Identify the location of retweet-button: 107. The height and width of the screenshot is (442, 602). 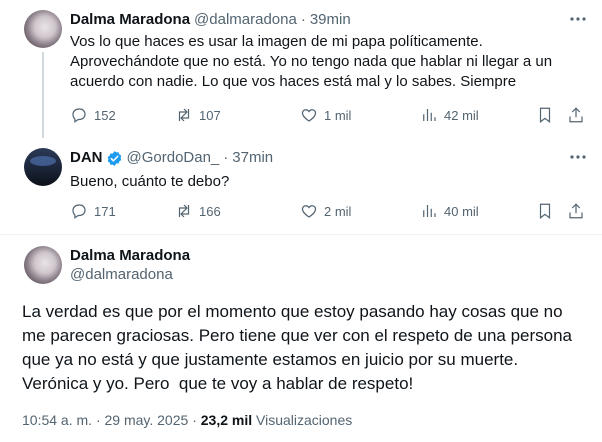
(198, 115).